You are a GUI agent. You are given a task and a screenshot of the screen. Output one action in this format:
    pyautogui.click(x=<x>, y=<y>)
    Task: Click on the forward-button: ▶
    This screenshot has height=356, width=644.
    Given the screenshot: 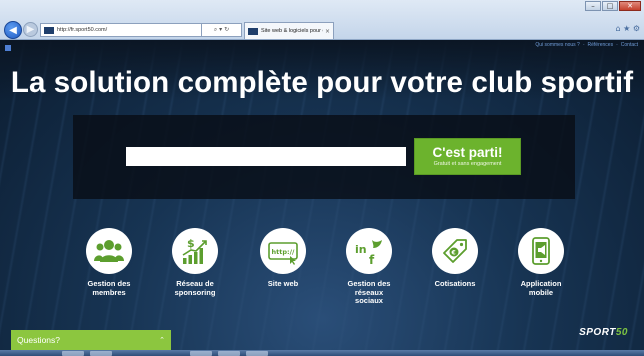 What is the action you would take?
    pyautogui.click(x=30, y=29)
    